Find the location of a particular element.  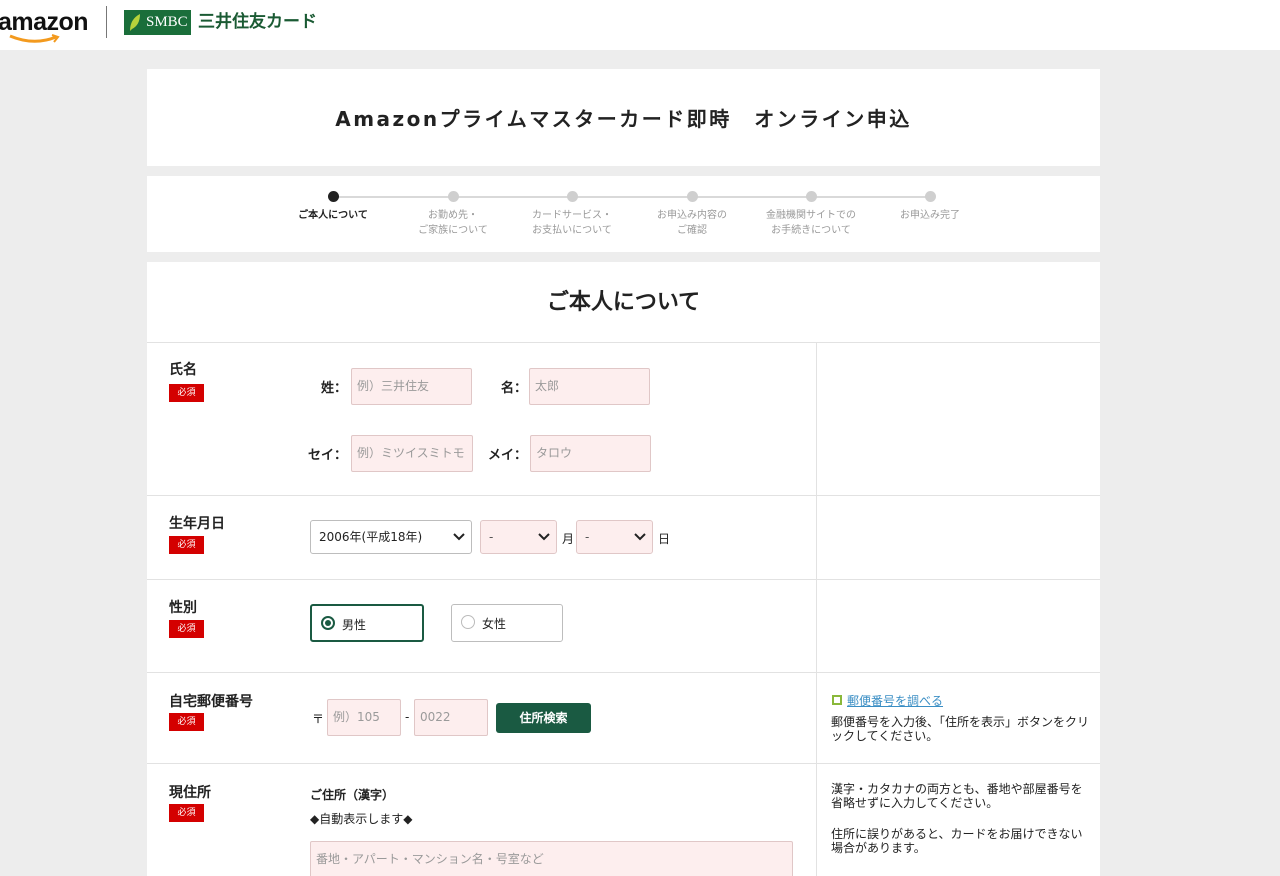

postal-second-input: 0022 is located at coordinates (451, 717).